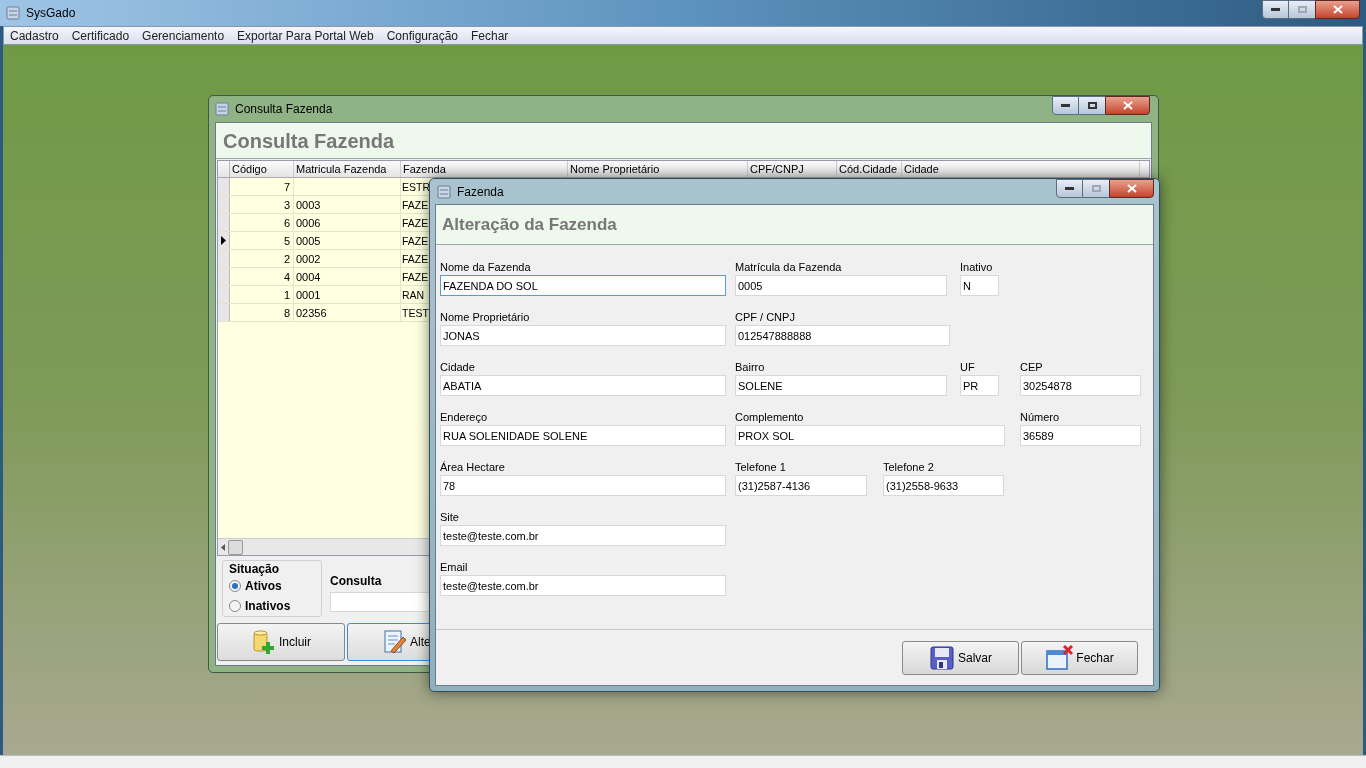 Image resolution: width=1366 pixels, height=768 pixels. I want to click on field-label: Nome da Fazenda, so click(486, 267).